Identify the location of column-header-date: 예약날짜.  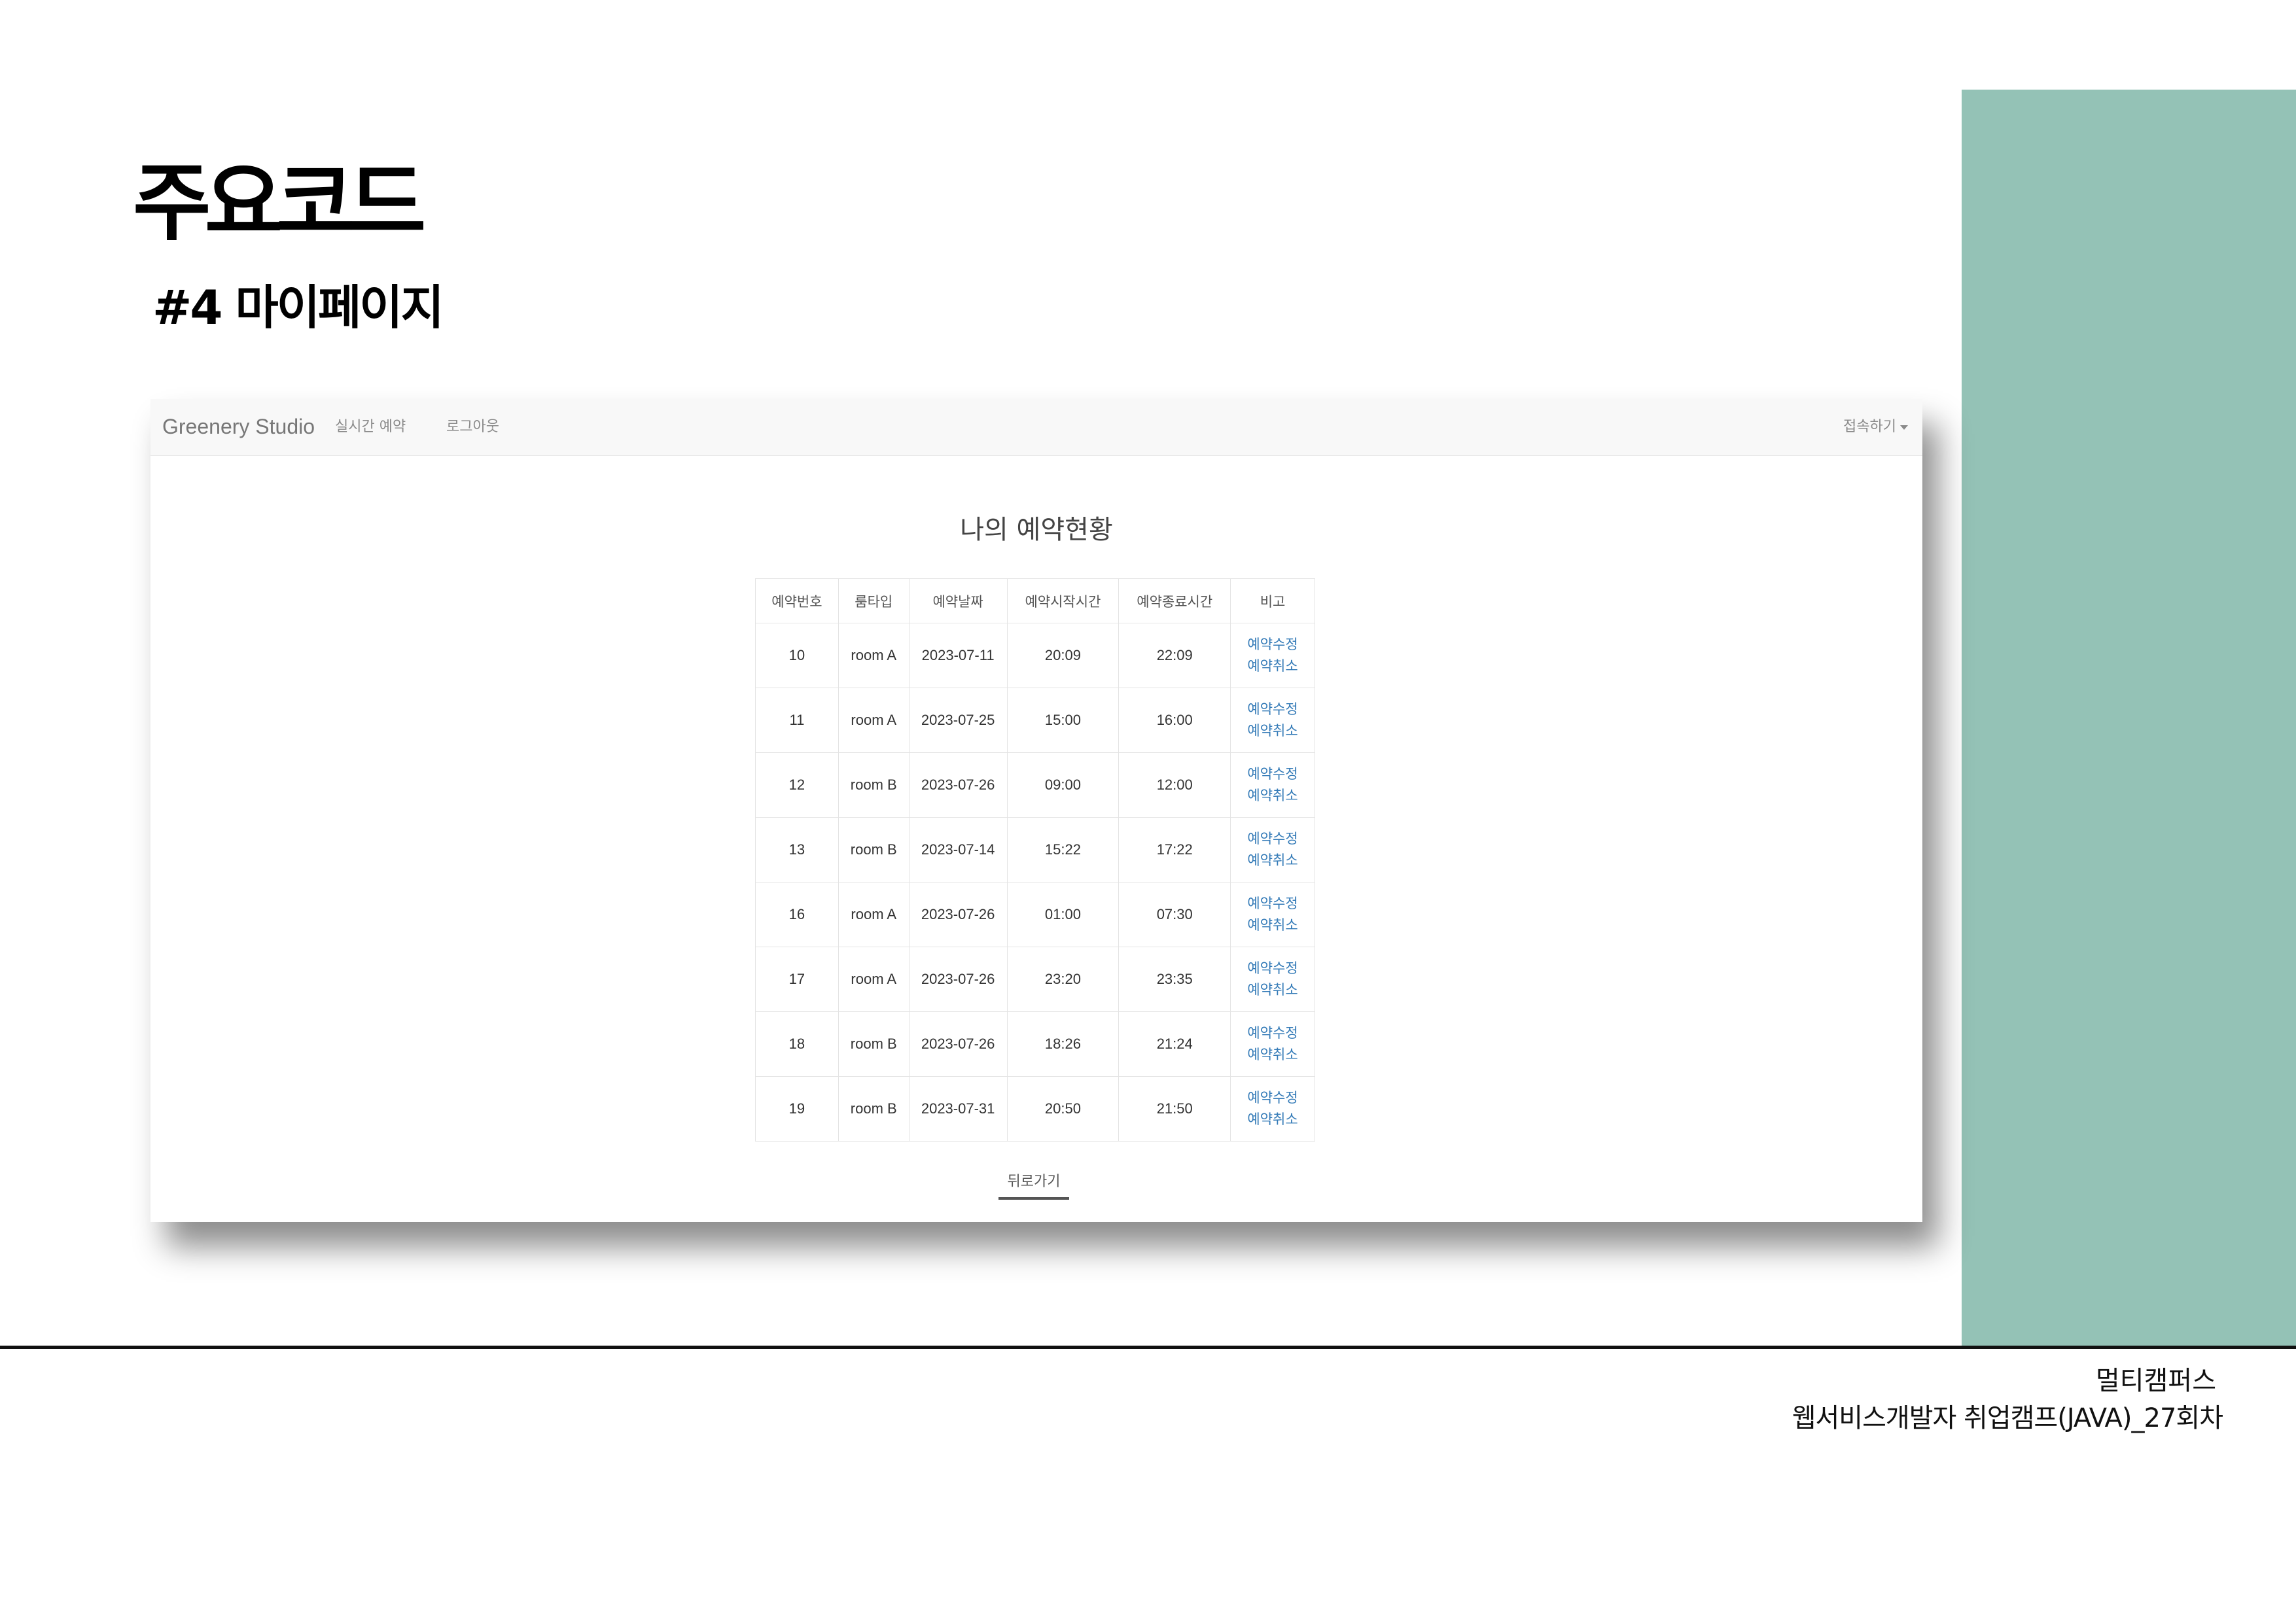
(958, 601).